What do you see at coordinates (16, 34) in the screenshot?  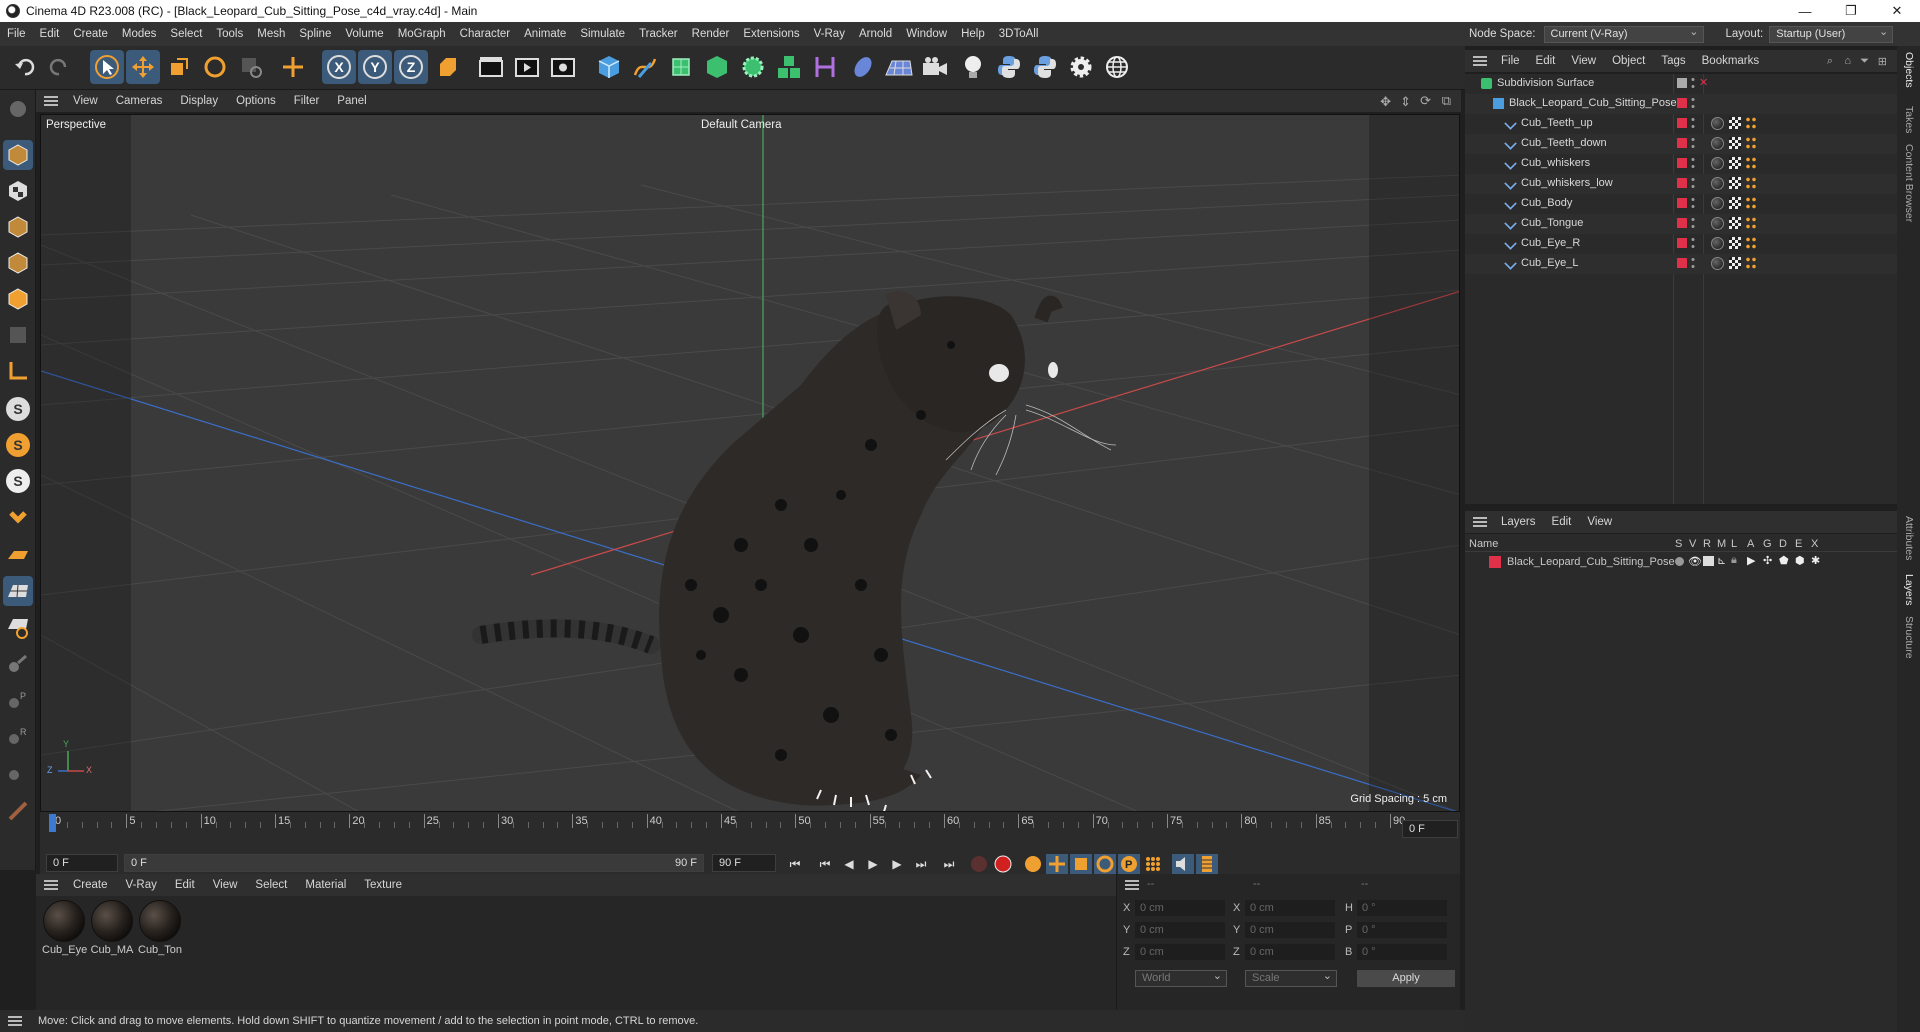 I see `menu-file: File` at bounding box center [16, 34].